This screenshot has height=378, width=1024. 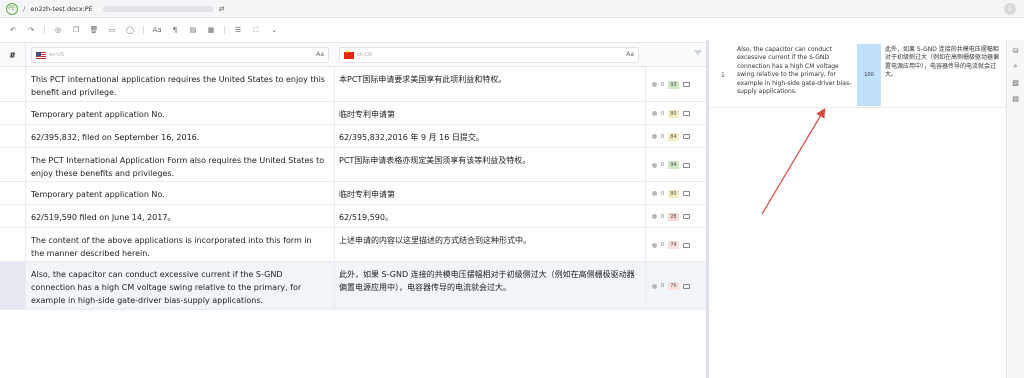 I want to click on match-score-badge: 80, so click(x=673, y=193).